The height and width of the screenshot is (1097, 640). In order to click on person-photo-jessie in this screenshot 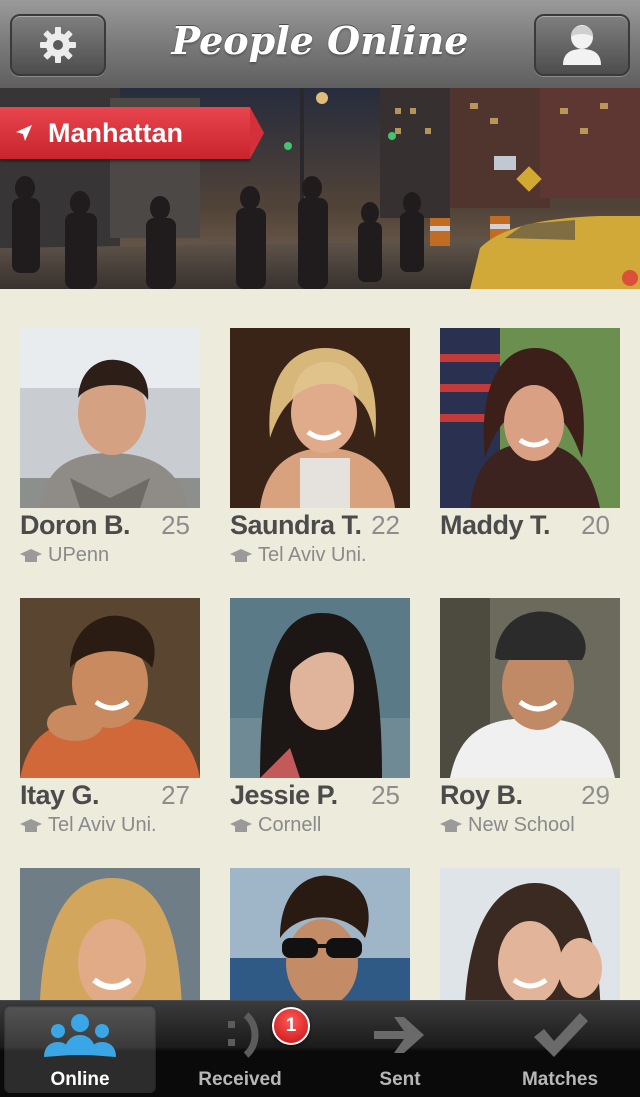, I will do `click(320, 688)`.